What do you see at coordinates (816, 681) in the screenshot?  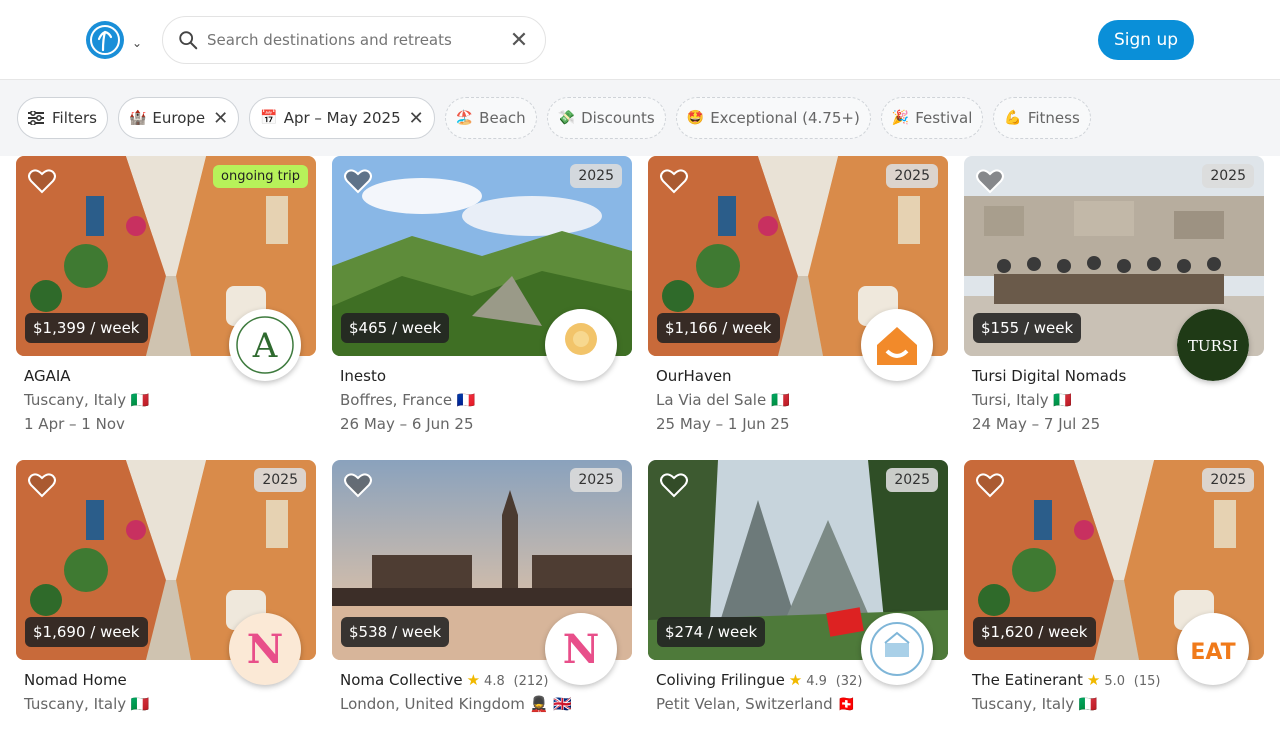 I see `rating: 4.9` at bounding box center [816, 681].